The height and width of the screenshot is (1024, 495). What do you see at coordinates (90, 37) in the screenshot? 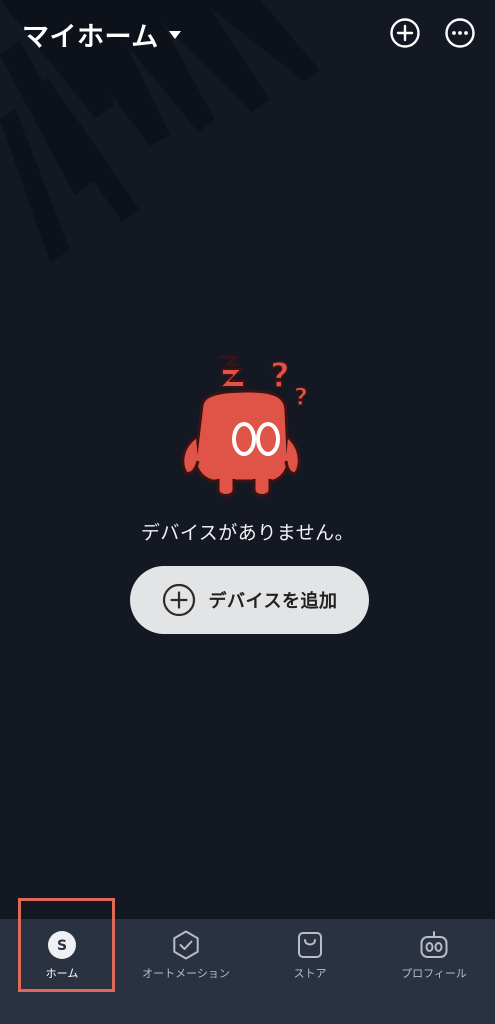
I see `home-title: マイホーム` at bounding box center [90, 37].